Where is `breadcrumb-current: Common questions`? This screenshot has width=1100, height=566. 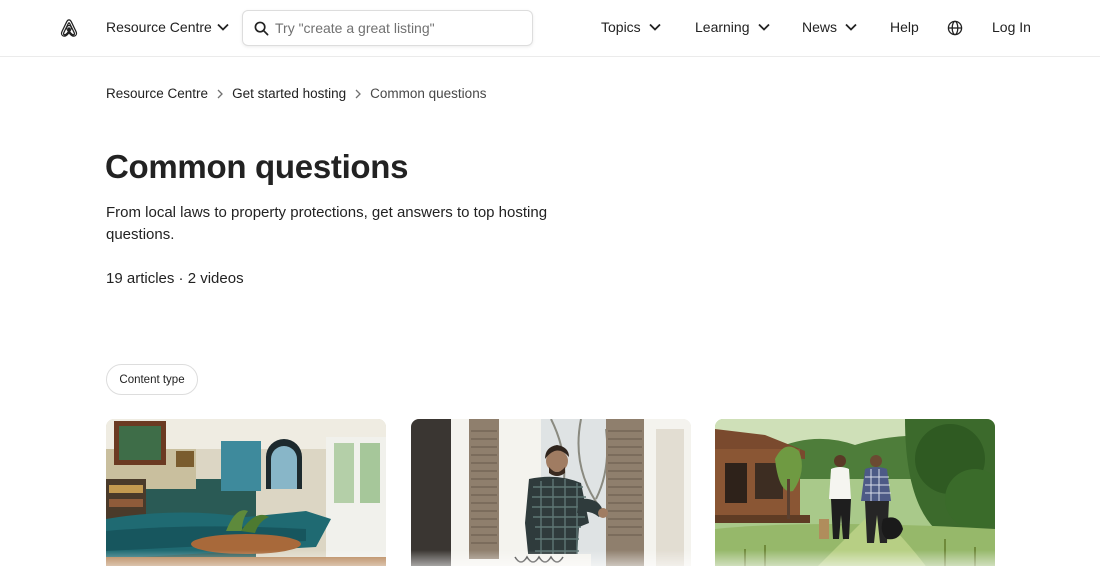
breadcrumb-current: Common questions is located at coordinates (428, 93).